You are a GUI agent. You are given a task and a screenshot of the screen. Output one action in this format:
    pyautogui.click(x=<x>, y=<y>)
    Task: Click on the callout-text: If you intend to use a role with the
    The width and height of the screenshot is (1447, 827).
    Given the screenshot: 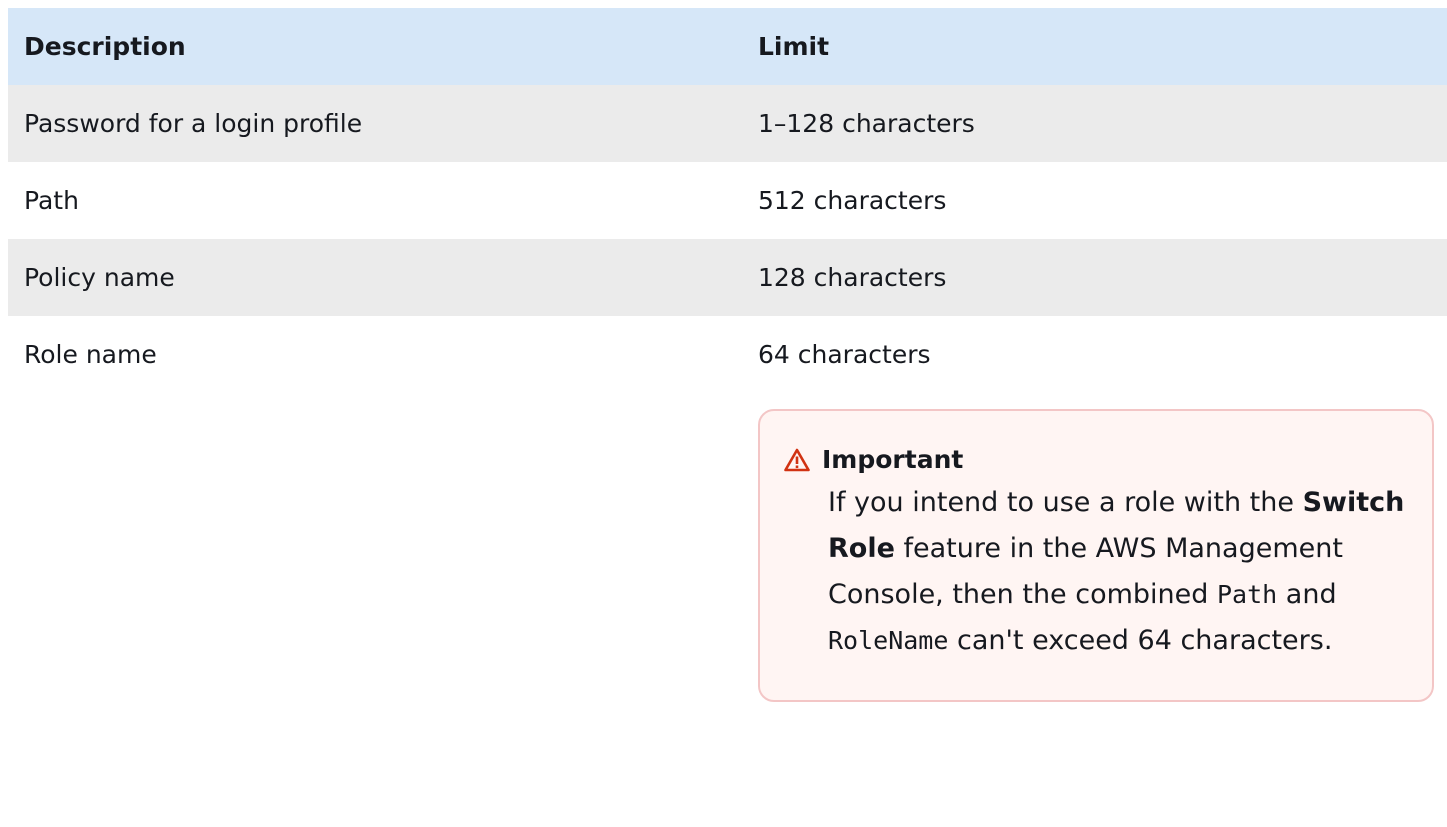 What is the action you would take?
    pyautogui.click(x=1065, y=502)
    